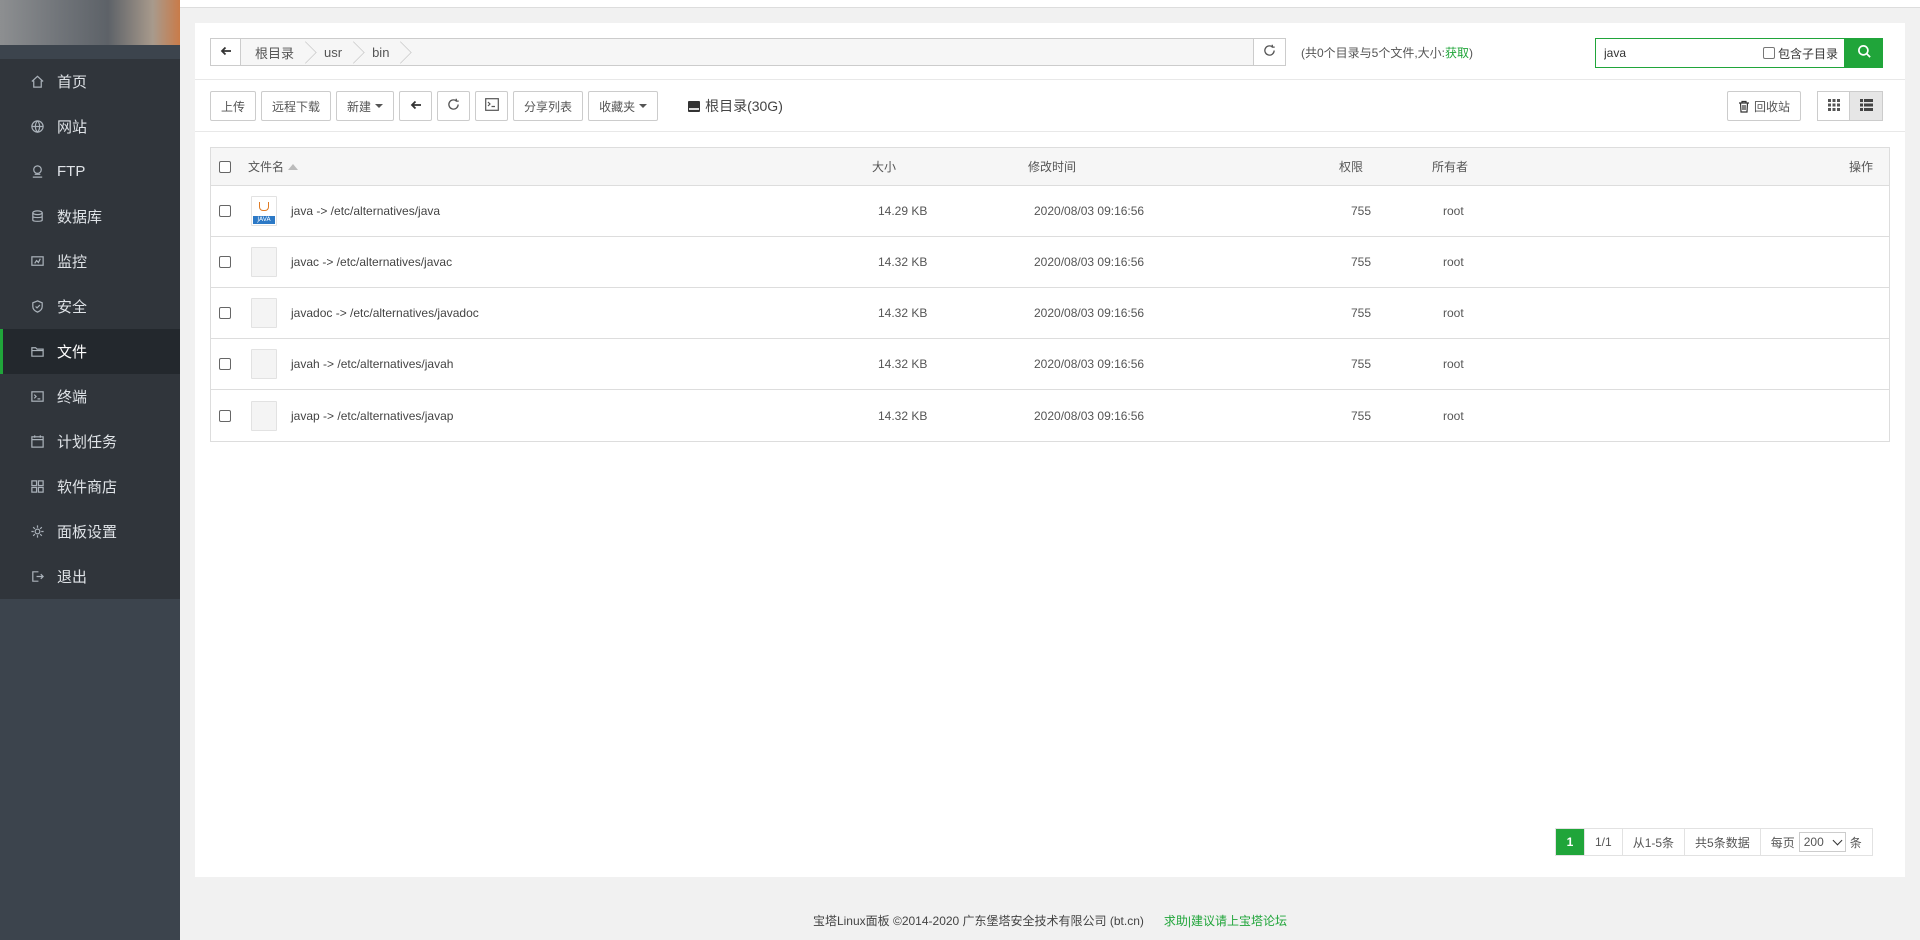 This screenshot has height=940, width=1920. What do you see at coordinates (90, 216) in the screenshot?
I see `sidebar-item-database: 数据库` at bounding box center [90, 216].